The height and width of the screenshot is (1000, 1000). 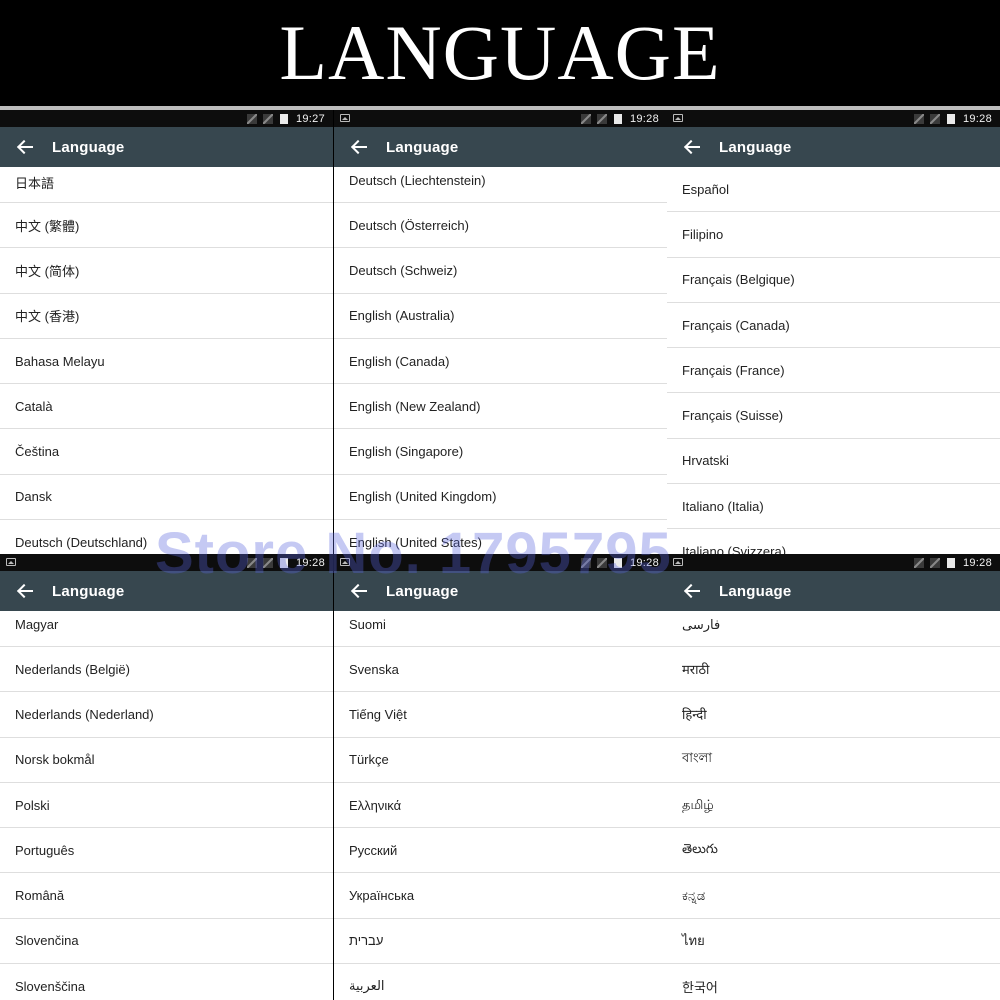 I want to click on language-item: Filipino, so click(x=833, y=235).